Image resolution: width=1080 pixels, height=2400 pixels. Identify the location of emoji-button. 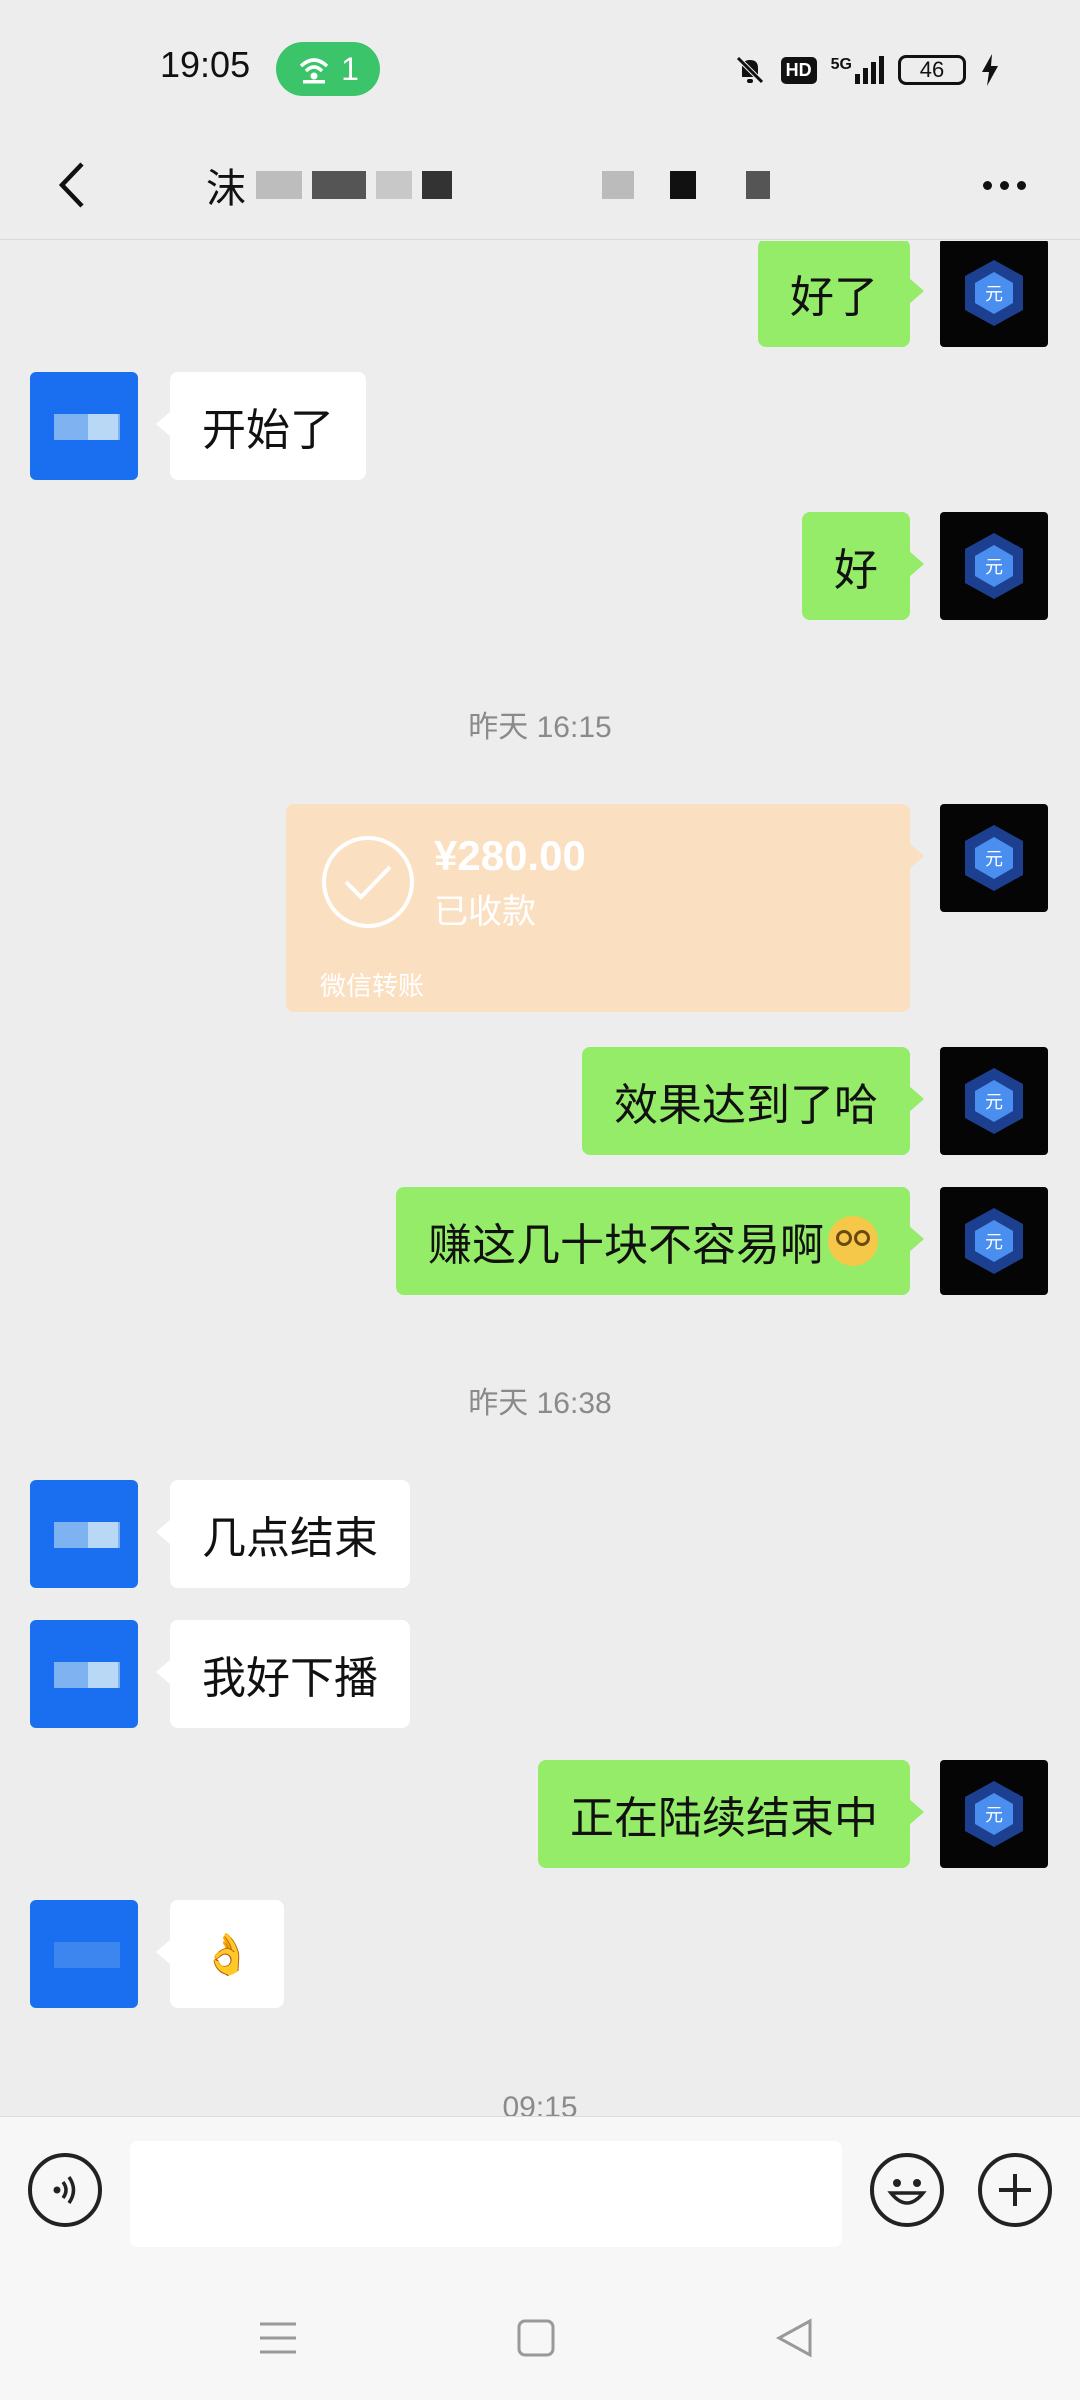
(907, 2190).